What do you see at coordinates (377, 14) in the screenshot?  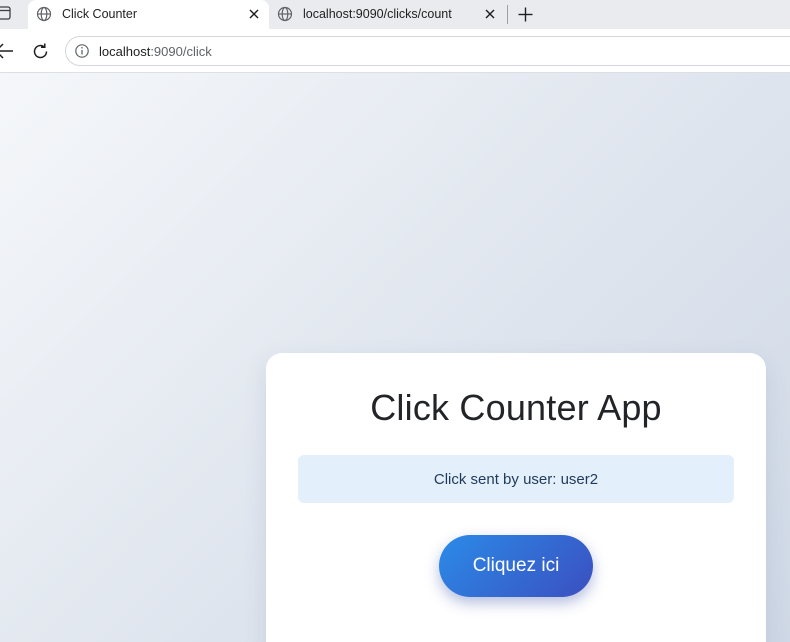 I see `tab-title: localhost:9090/clicks/count` at bounding box center [377, 14].